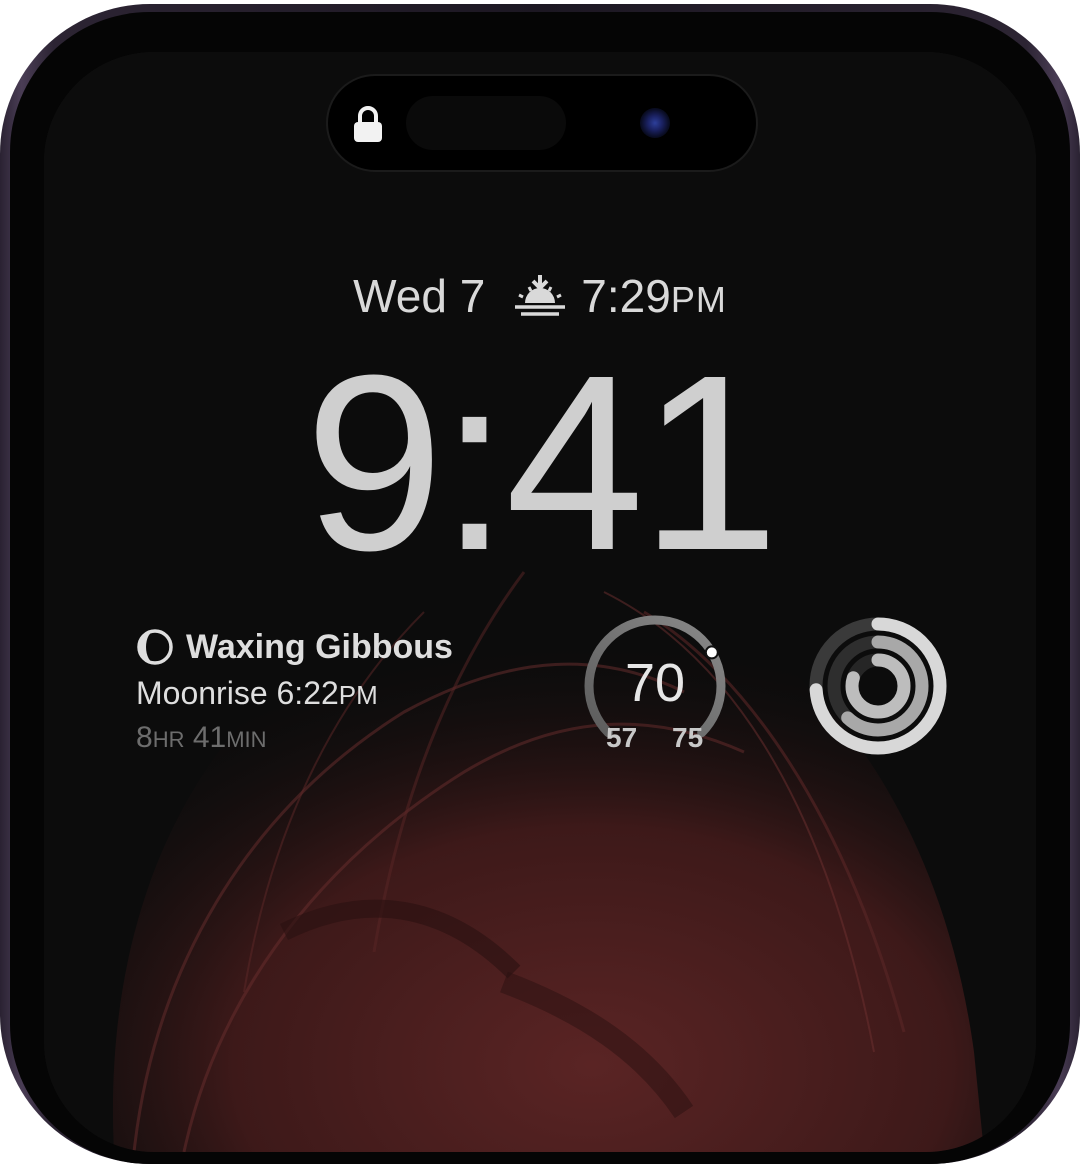 This screenshot has height=1164, width=1080. I want to click on activity-rings-icon, so click(878, 686).